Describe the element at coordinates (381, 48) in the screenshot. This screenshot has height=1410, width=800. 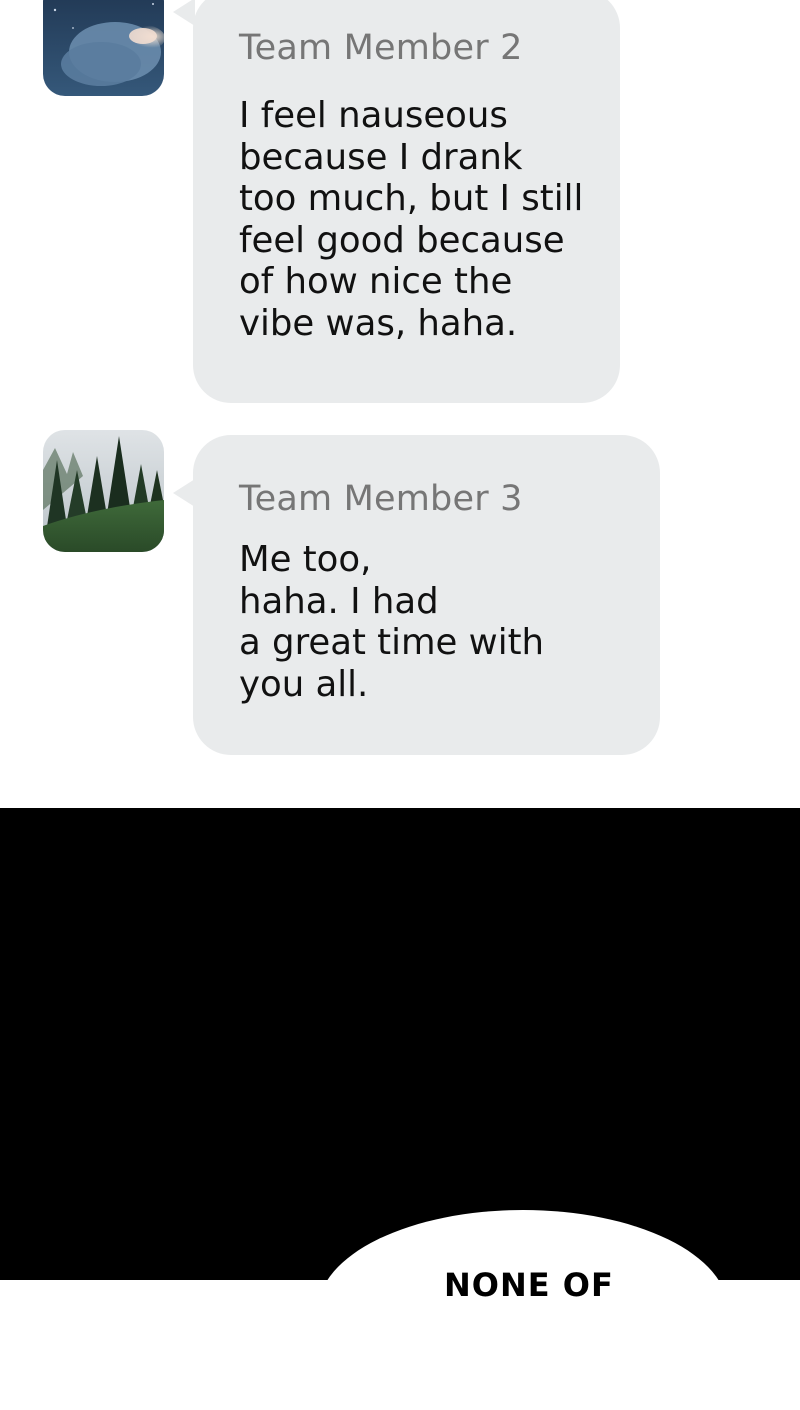
I see `sender-name: Team Member 2` at that location.